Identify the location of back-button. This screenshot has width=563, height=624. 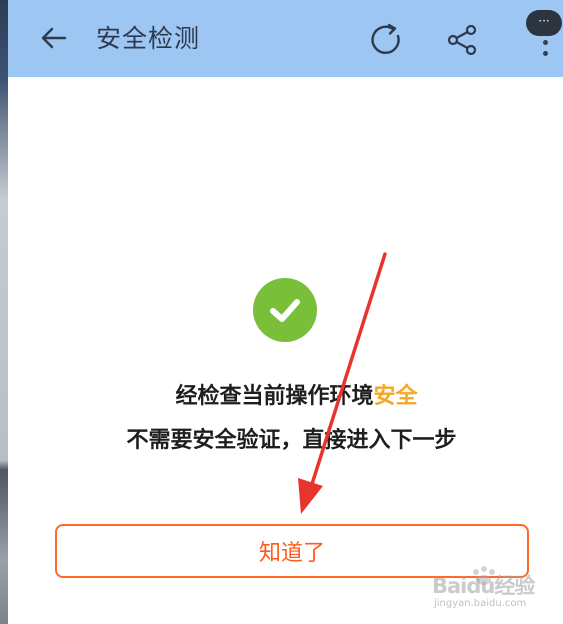
(54, 38).